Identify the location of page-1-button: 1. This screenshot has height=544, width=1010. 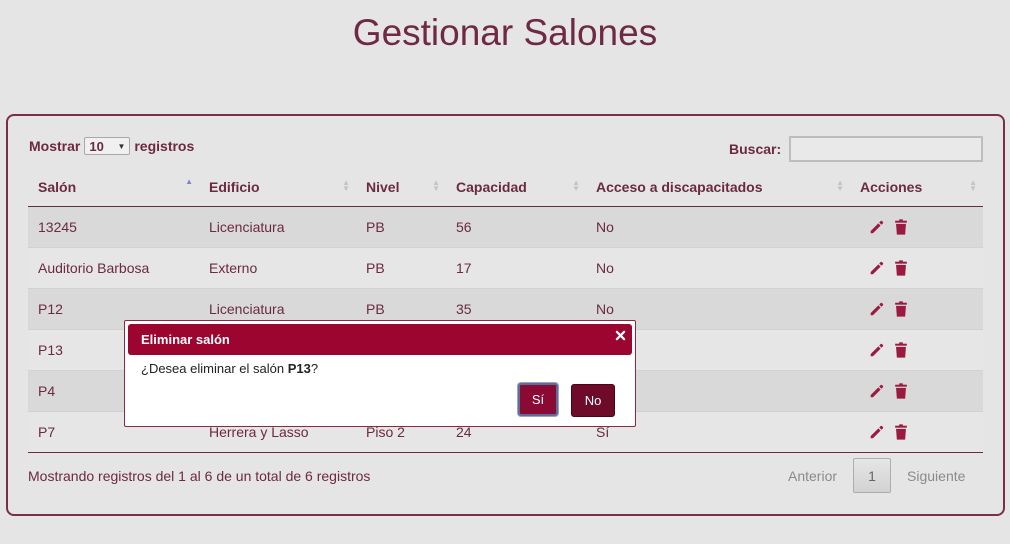
(872, 475).